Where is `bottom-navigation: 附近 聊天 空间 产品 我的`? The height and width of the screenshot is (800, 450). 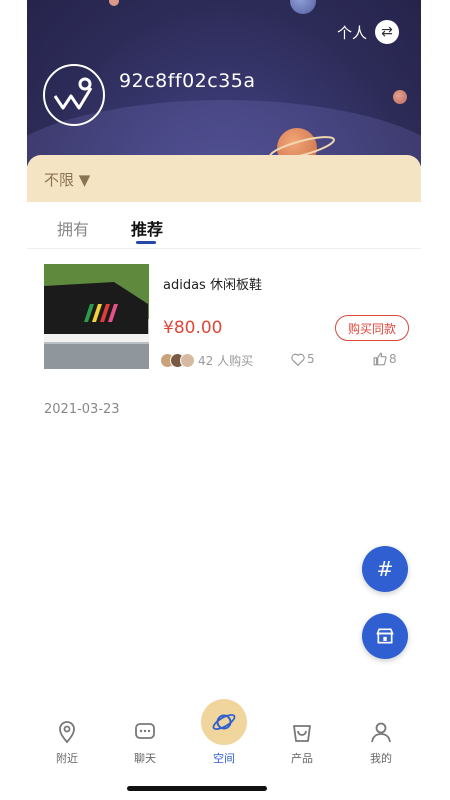 bottom-navigation: 附近 聊天 空间 产品 我的 is located at coordinates (224, 749).